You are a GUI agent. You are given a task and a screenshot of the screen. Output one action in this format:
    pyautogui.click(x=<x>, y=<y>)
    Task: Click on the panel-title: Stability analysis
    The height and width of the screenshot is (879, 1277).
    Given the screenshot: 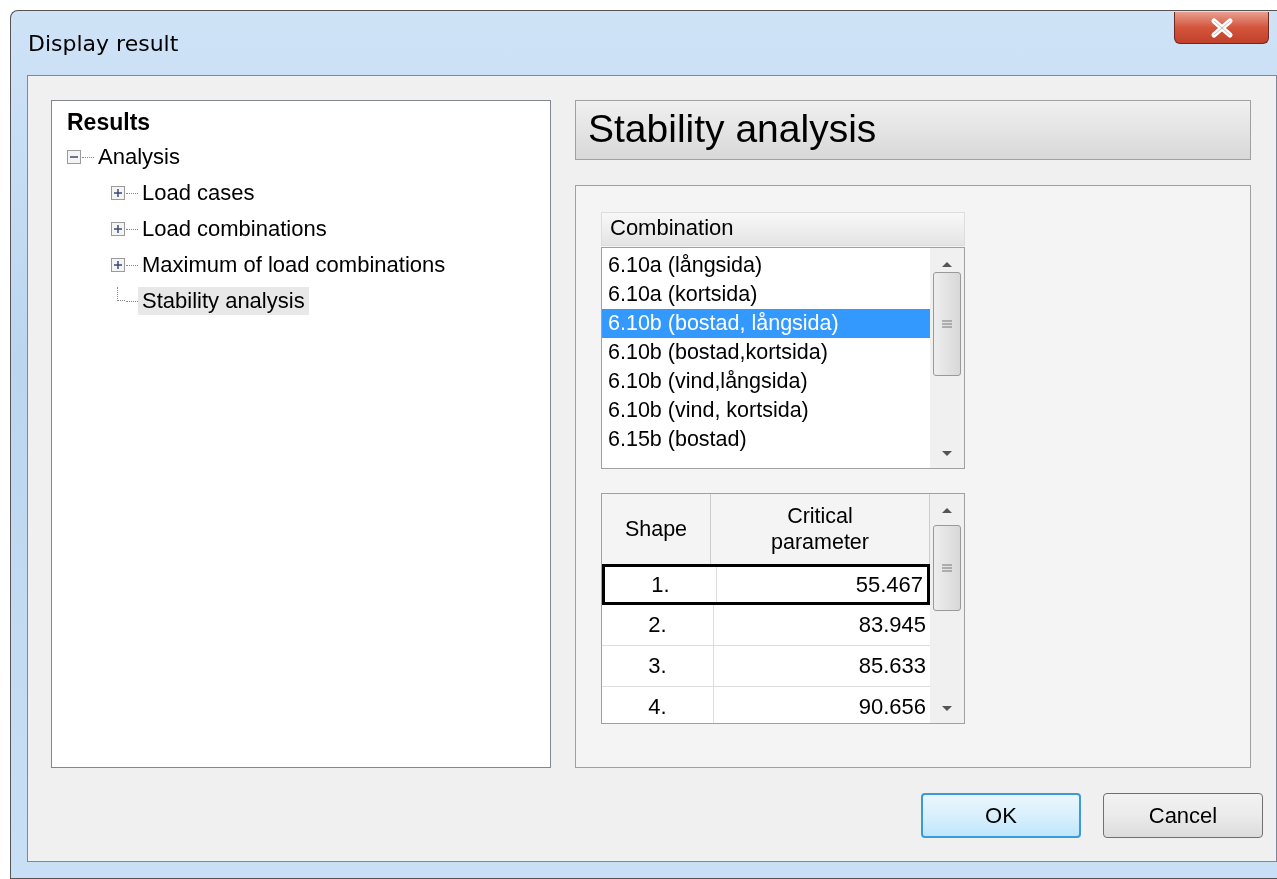 What is the action you would take?
    pyautogui.click(x=913, y=130)
    